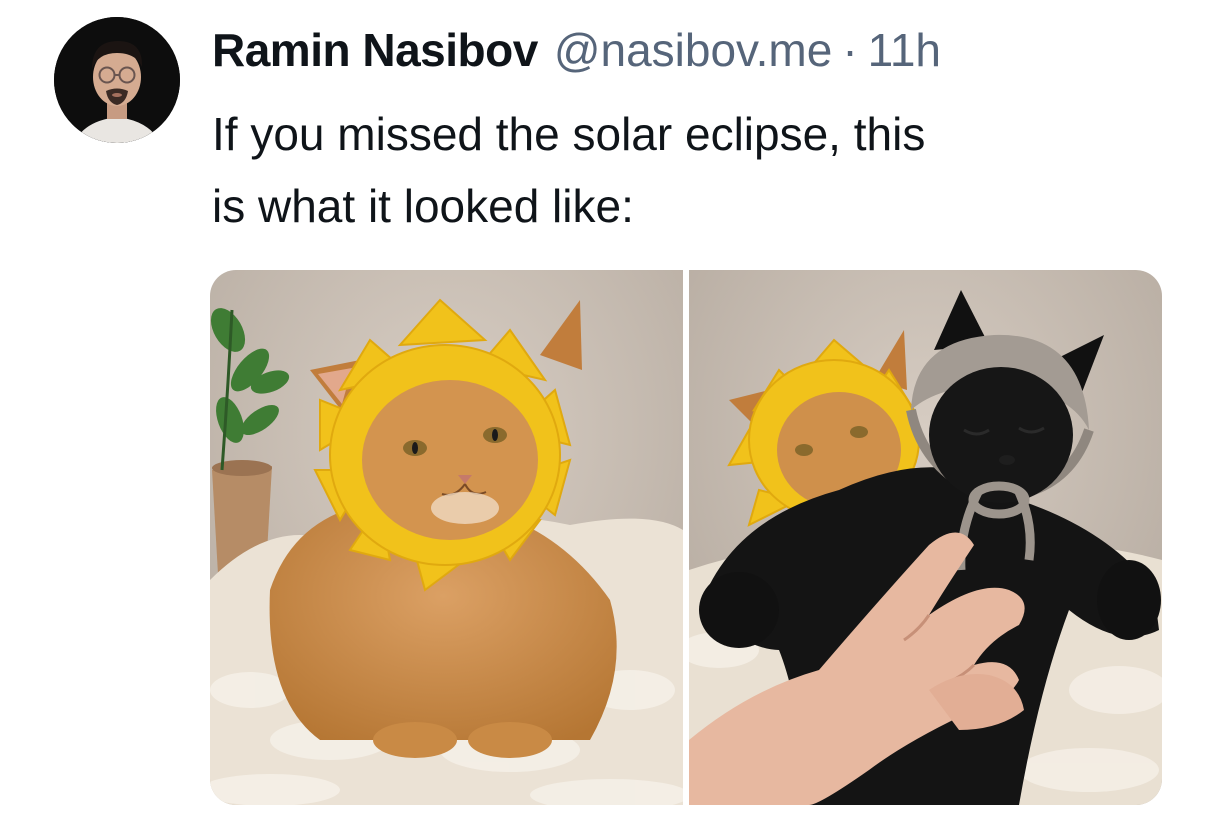 Image resolution: width=1206 pixels, height=825 pixels. Describe the element at coordinates (375, 50) in the screenshot. I see `author-name: Ramin Nasibov` at that location.